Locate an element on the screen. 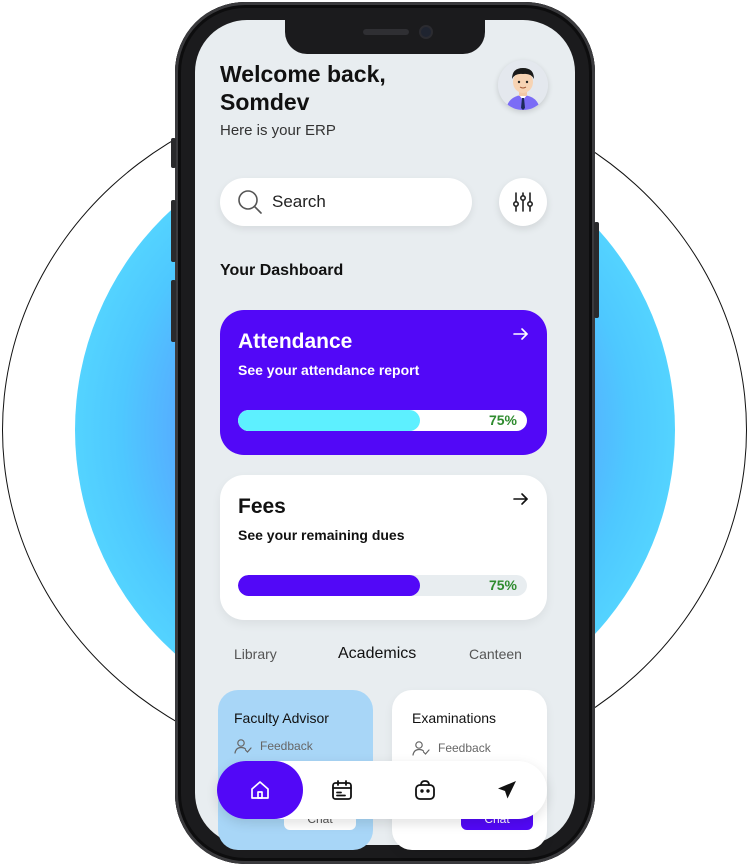 Image resolution: width=750 pixels, height=865 pixels. attendance-title: Attendance is located at coordinates (295, 341).